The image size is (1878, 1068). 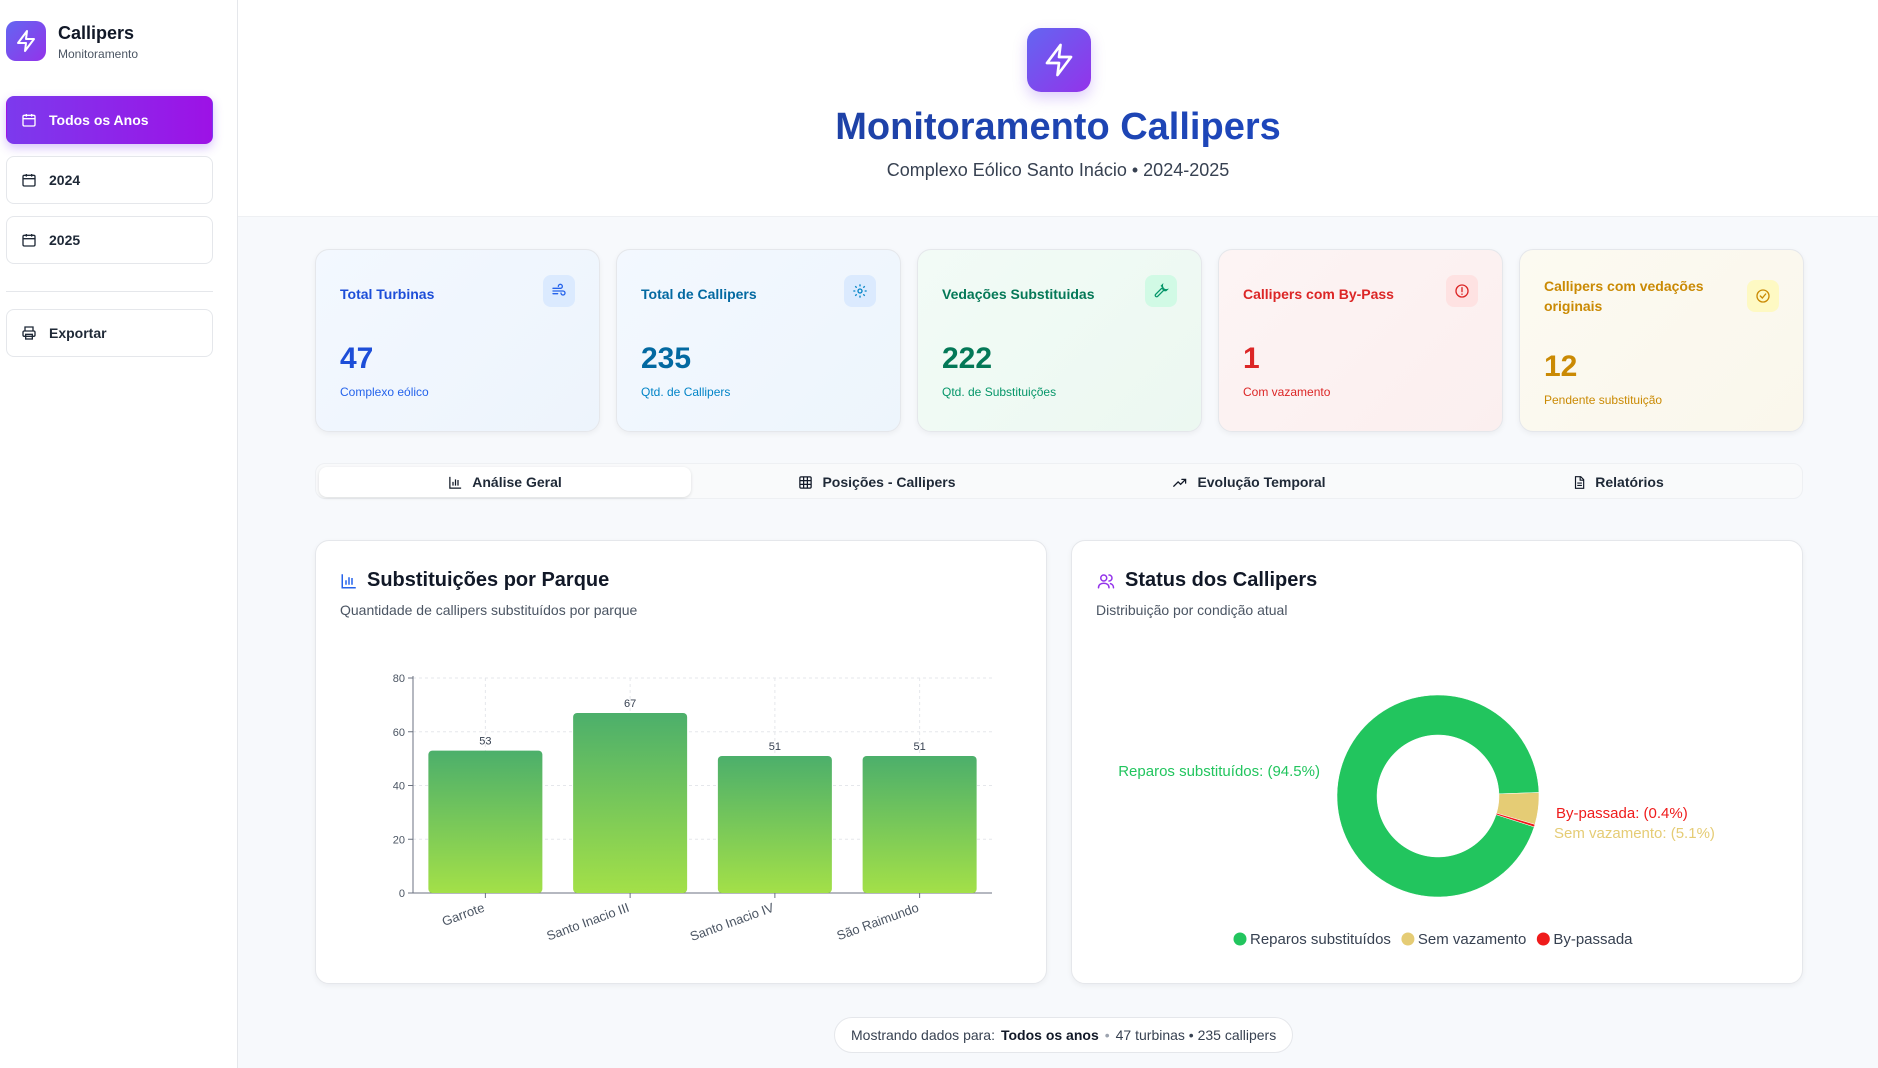 I want to click on y-tick-label: 20, so click(x=399, y=840).